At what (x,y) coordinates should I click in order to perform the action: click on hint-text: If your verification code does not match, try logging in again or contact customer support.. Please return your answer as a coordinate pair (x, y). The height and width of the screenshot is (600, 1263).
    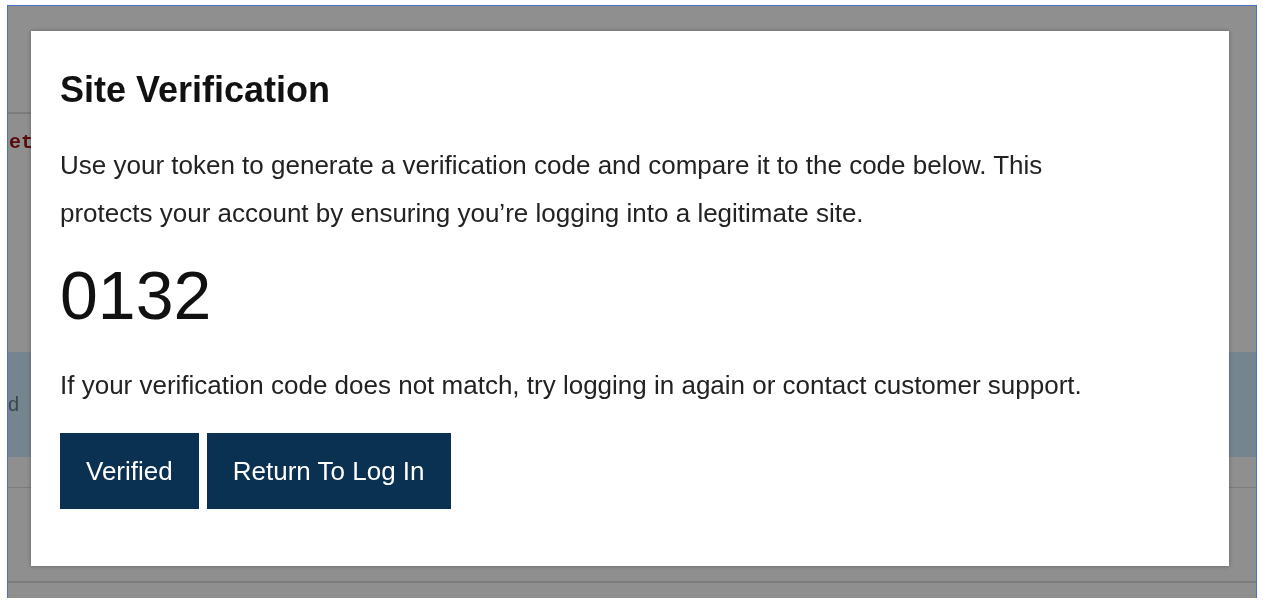
    Looking at the image, I should click on (571, 385).